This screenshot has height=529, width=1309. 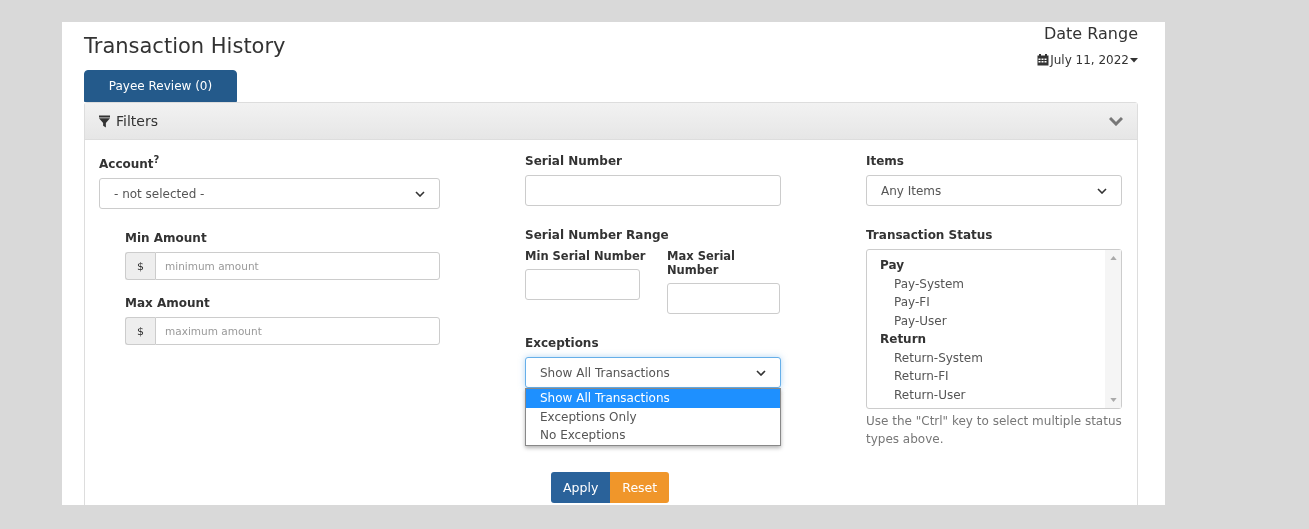 What do you see at coordinates (1087, 60) in the screenshot?
I see `date-range-dropdown: July 11, 2022` at bounding box center [1087, 60].